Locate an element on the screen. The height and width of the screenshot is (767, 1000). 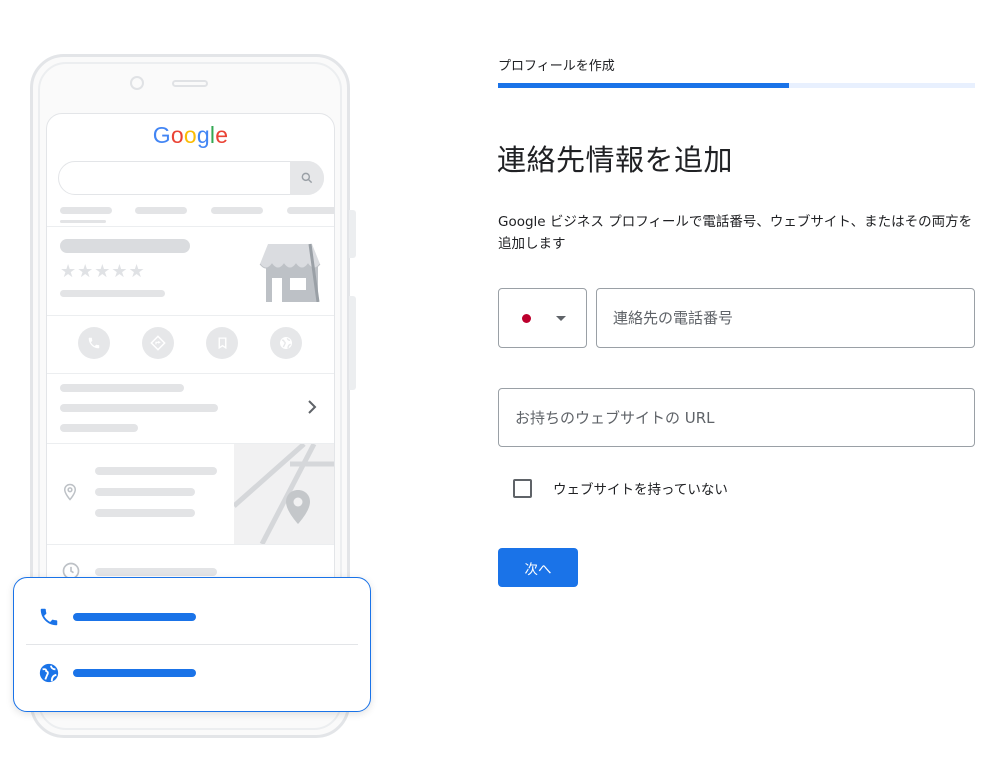
phone-number-field is located at coordinates (785, 318).